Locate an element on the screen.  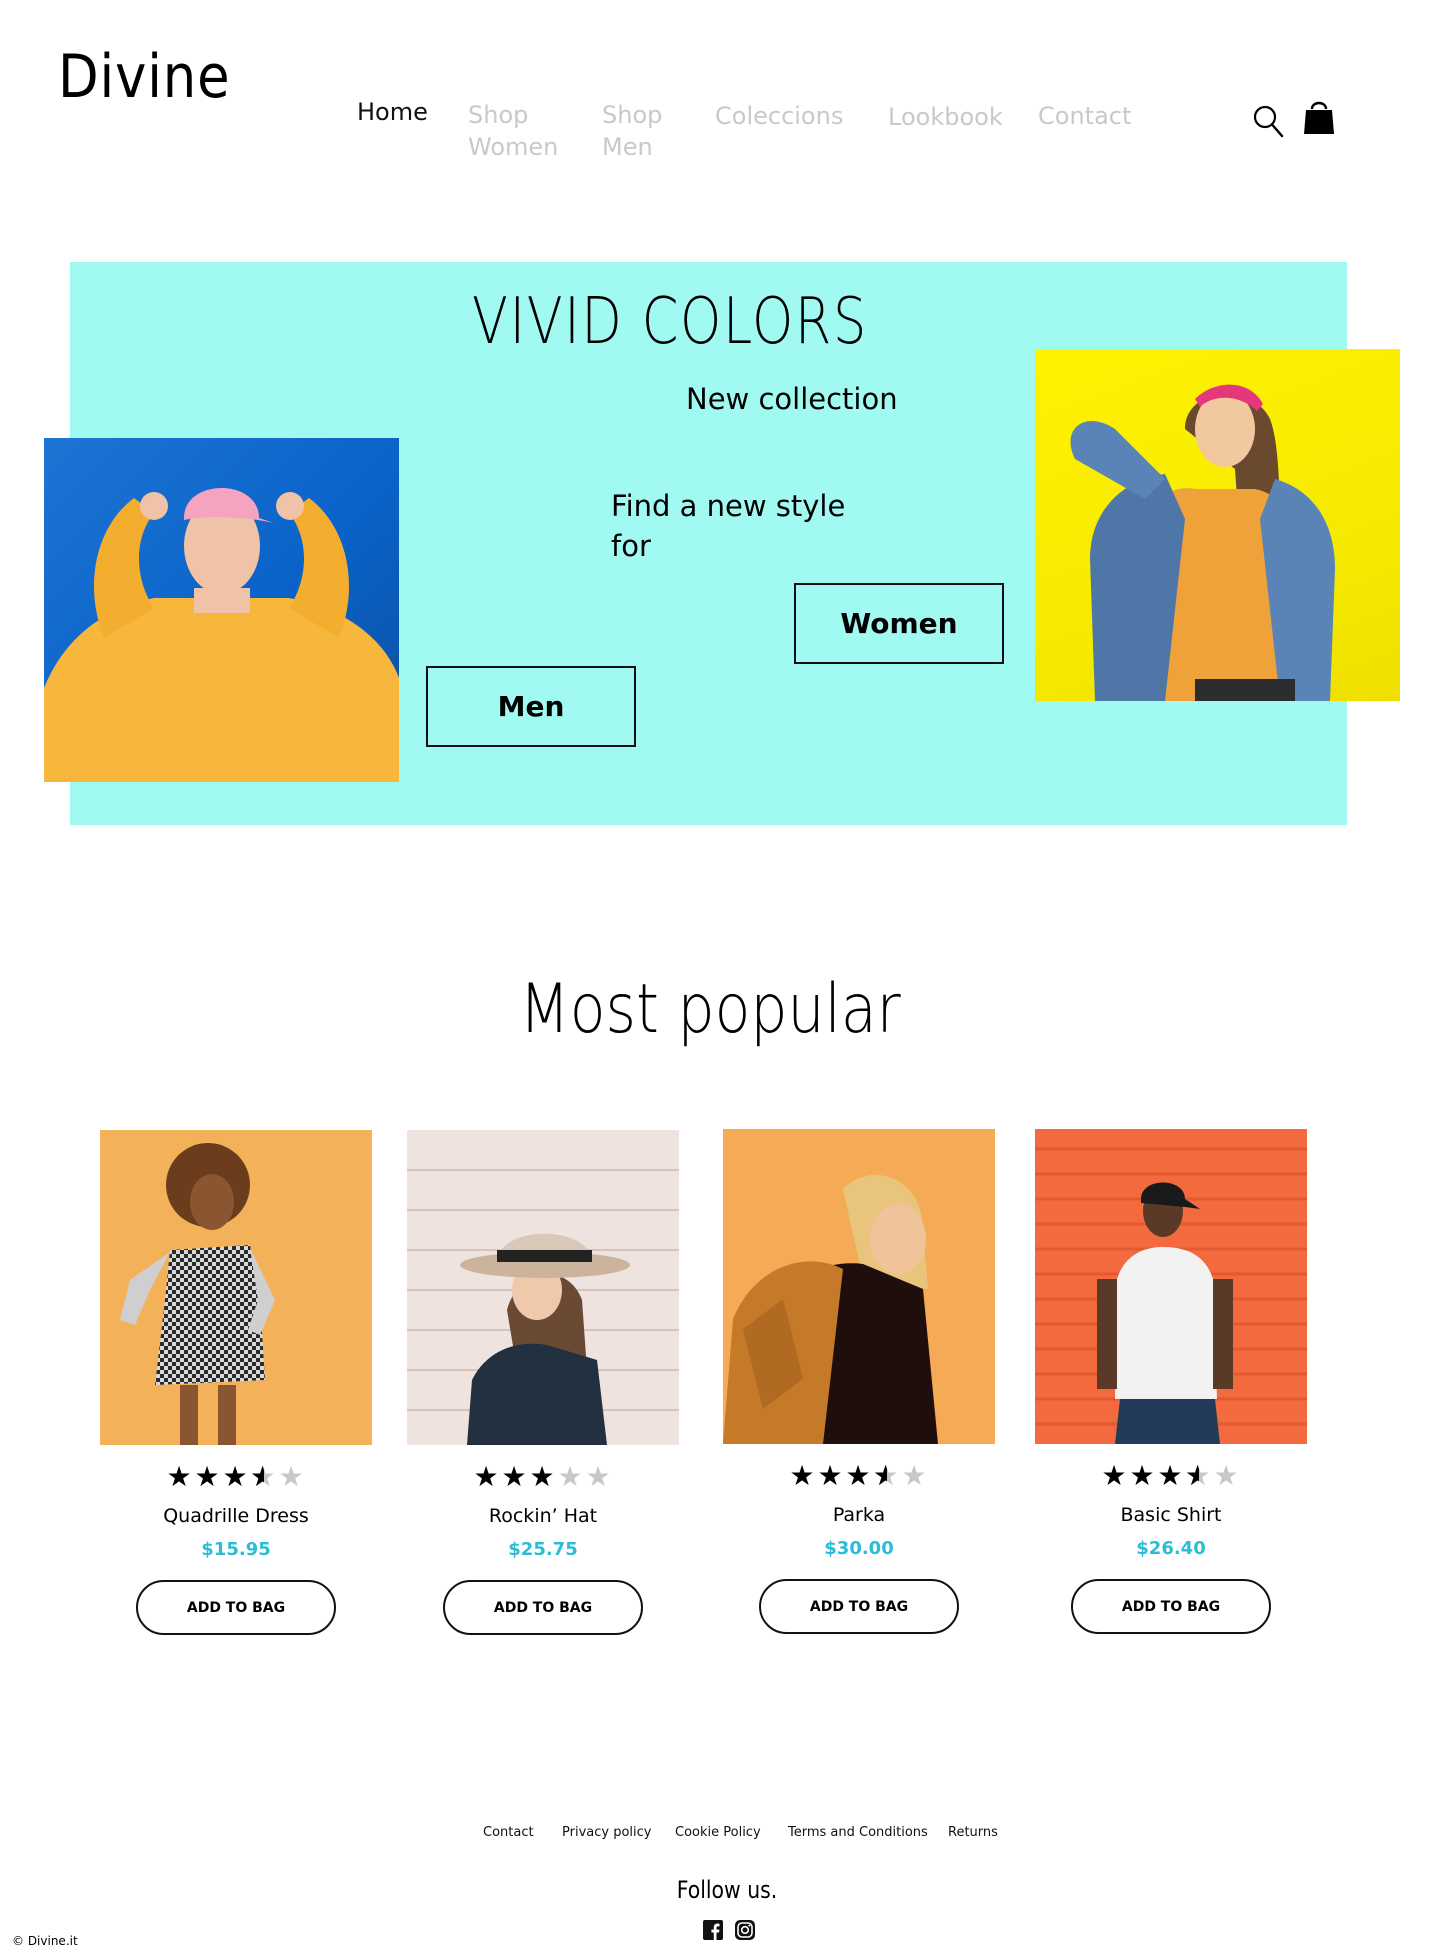
nav-contact: Contact is located at coordinates (1084, 116).